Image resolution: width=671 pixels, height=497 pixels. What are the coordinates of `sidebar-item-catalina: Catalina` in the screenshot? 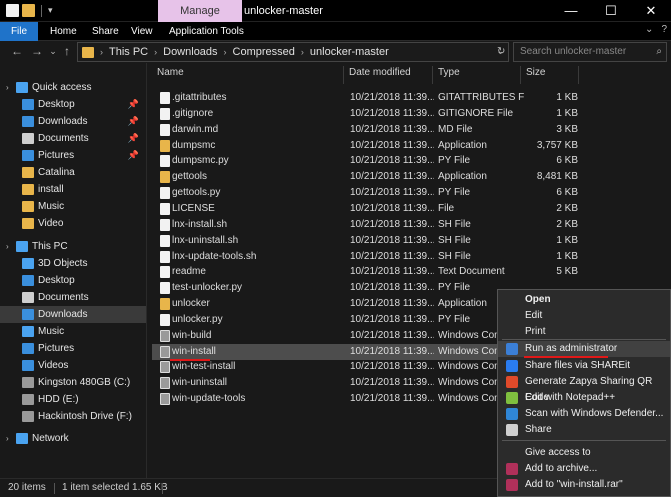 It's located at (73, 172).